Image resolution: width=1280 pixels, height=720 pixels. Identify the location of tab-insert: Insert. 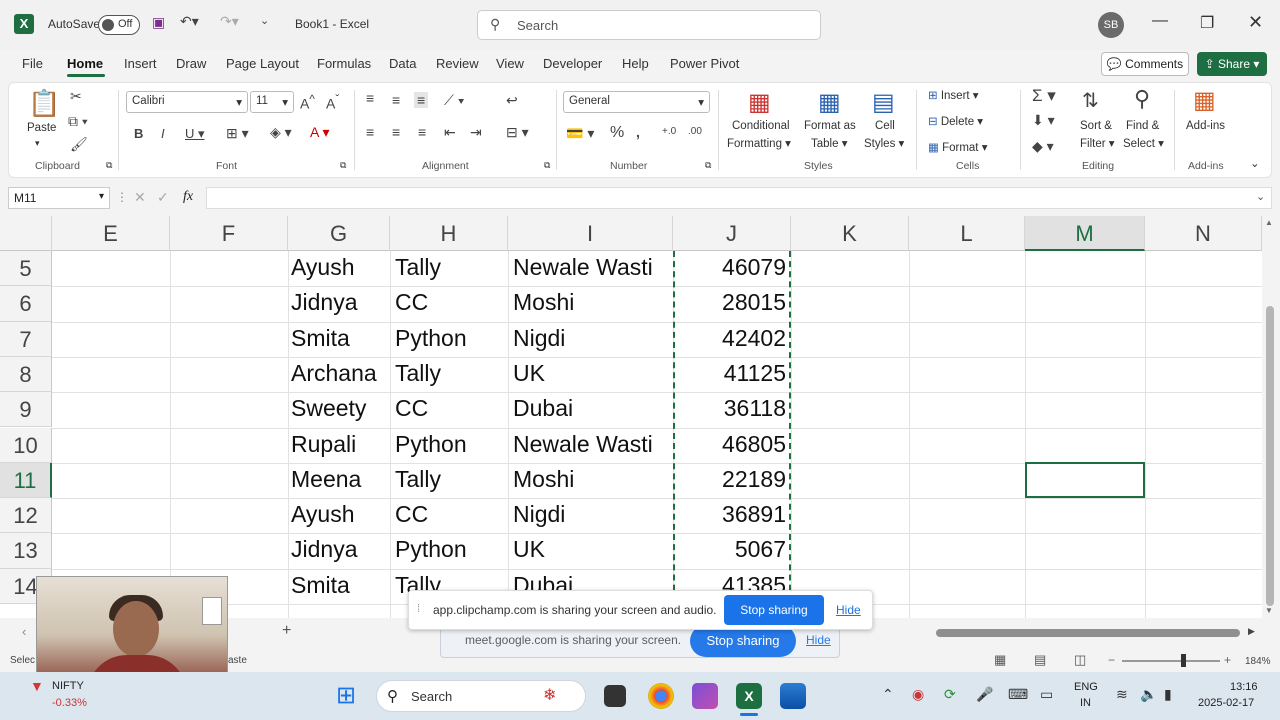
(140, 63).